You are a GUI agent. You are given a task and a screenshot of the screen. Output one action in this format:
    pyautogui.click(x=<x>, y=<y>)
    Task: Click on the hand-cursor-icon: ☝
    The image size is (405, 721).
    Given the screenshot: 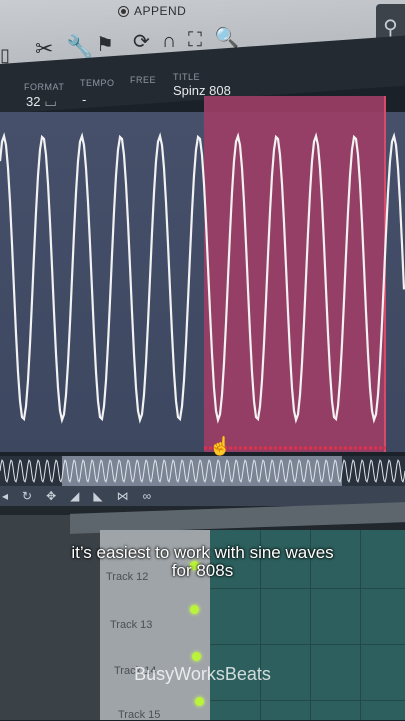 What is the action you would take?
    pyautogui.click(x=220, y=446)
    